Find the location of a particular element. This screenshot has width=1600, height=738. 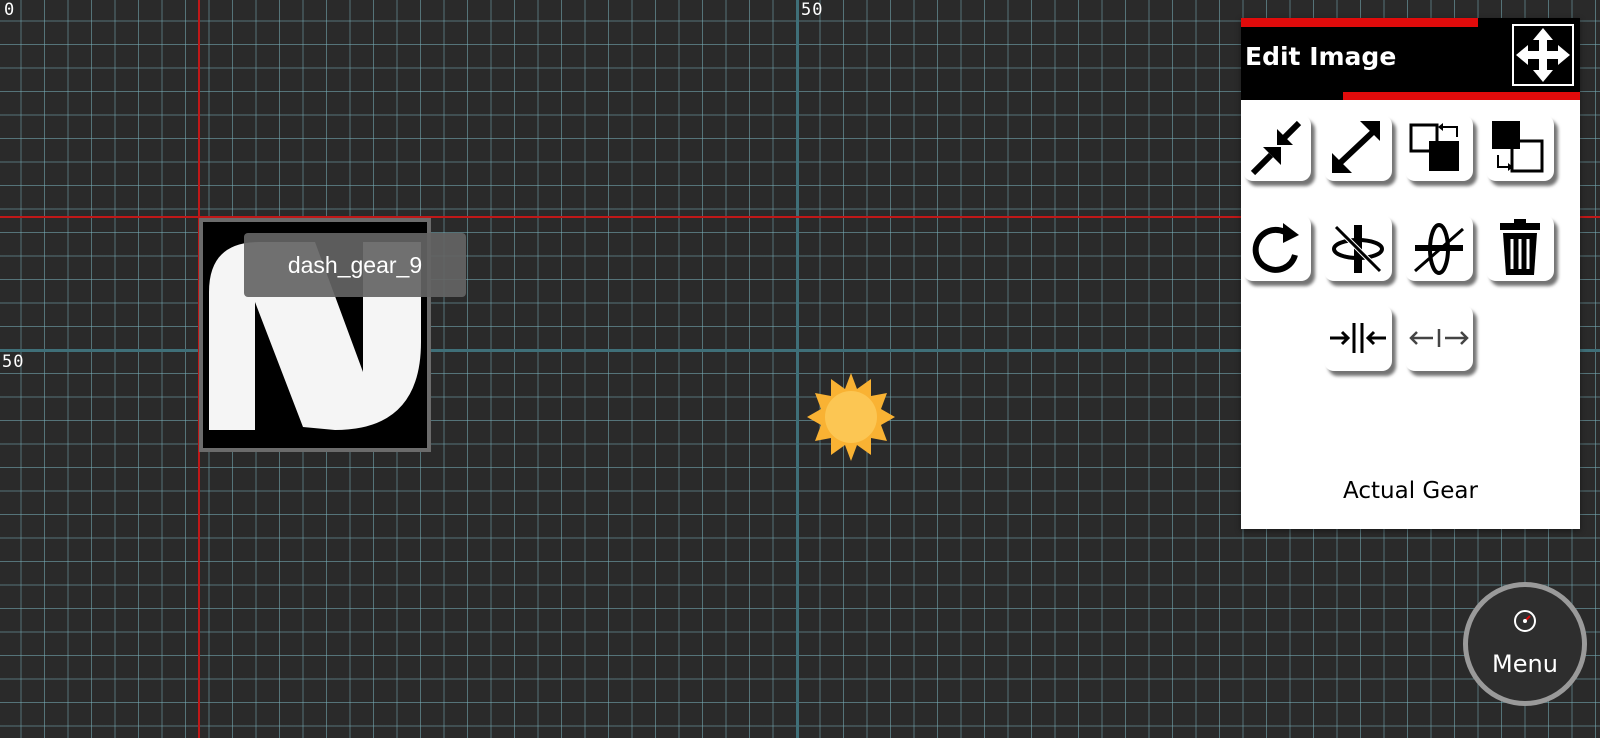

flip-vertical-button is located at coordinates (1439, 248).